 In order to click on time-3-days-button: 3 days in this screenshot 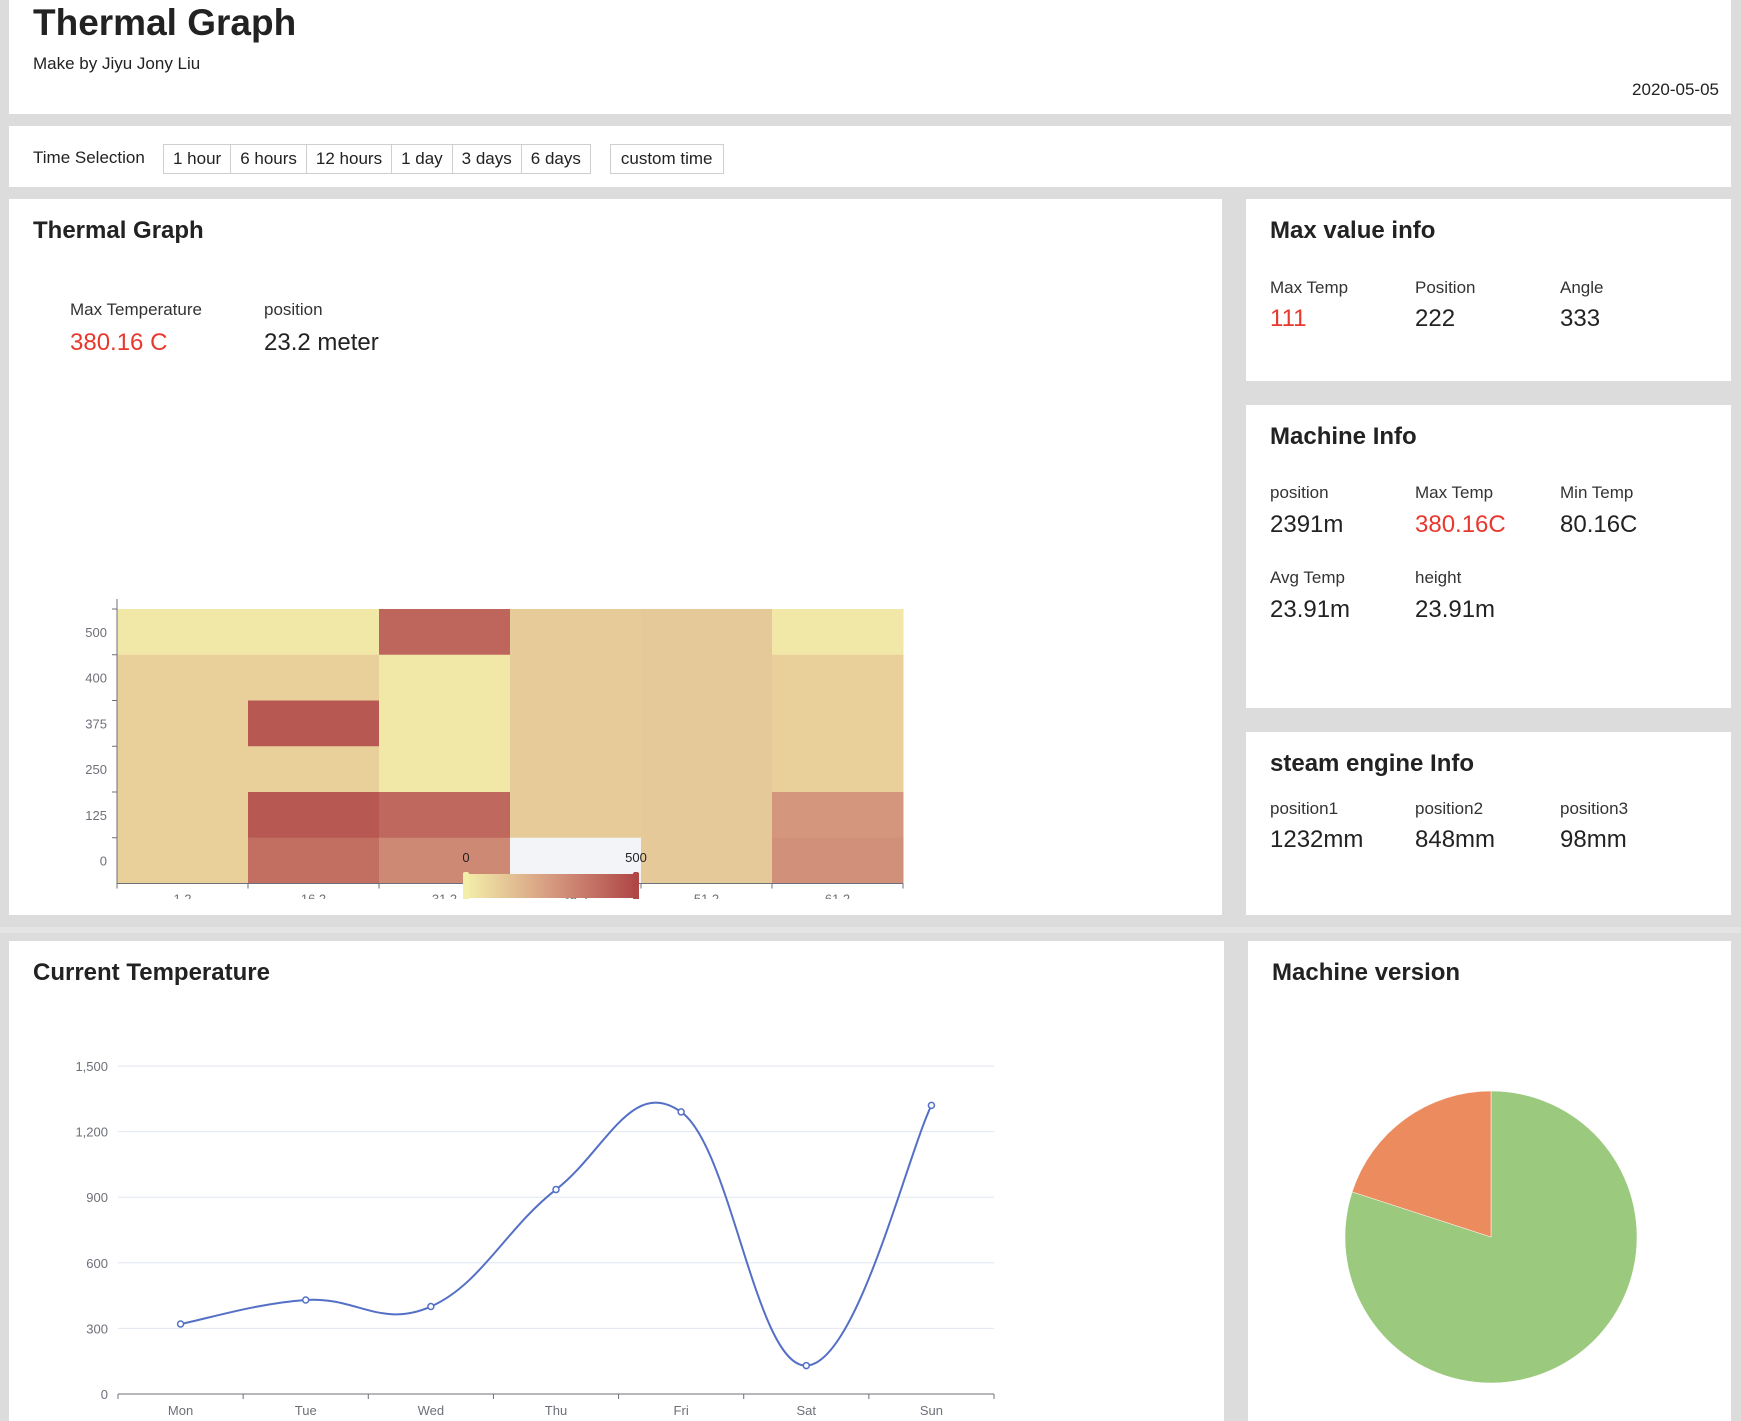, I will do `click(486, 159)`.